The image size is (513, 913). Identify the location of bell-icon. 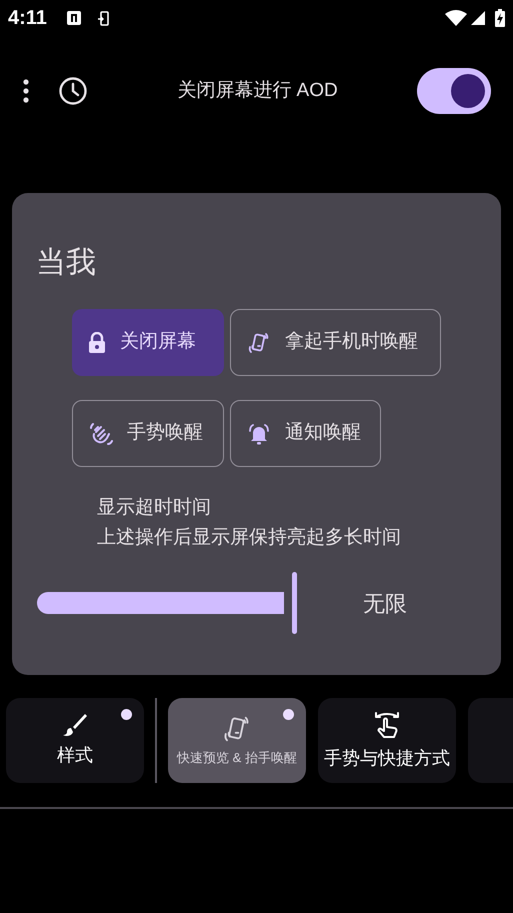
(259, 434).